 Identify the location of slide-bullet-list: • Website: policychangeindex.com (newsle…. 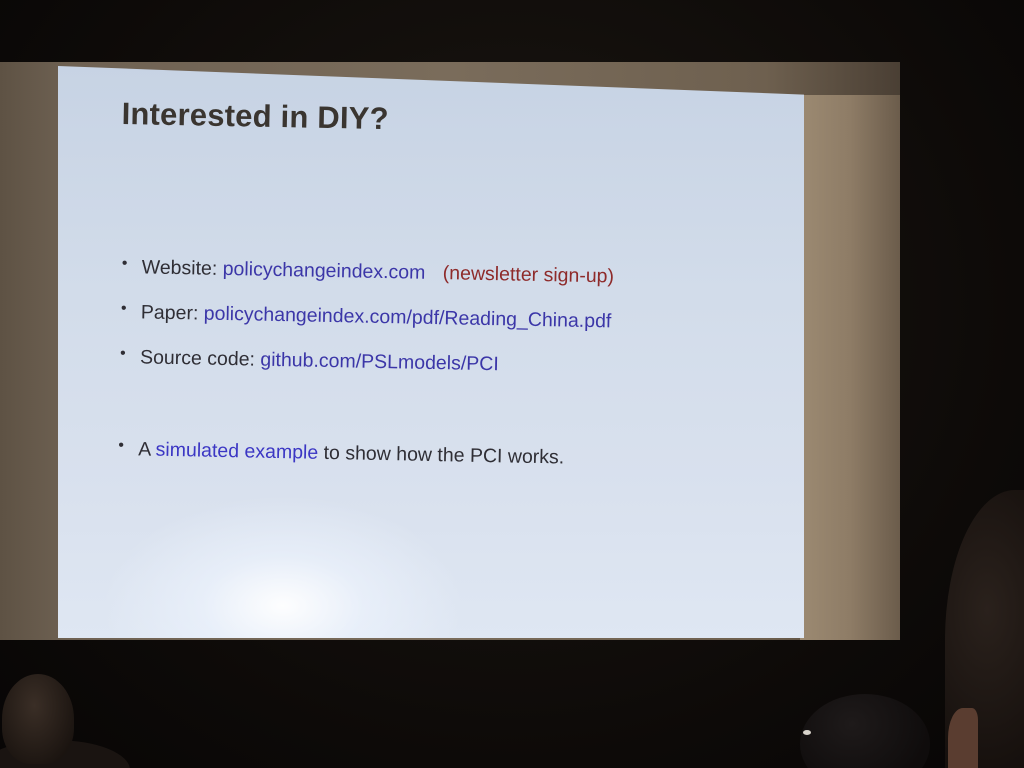
(366, 373).